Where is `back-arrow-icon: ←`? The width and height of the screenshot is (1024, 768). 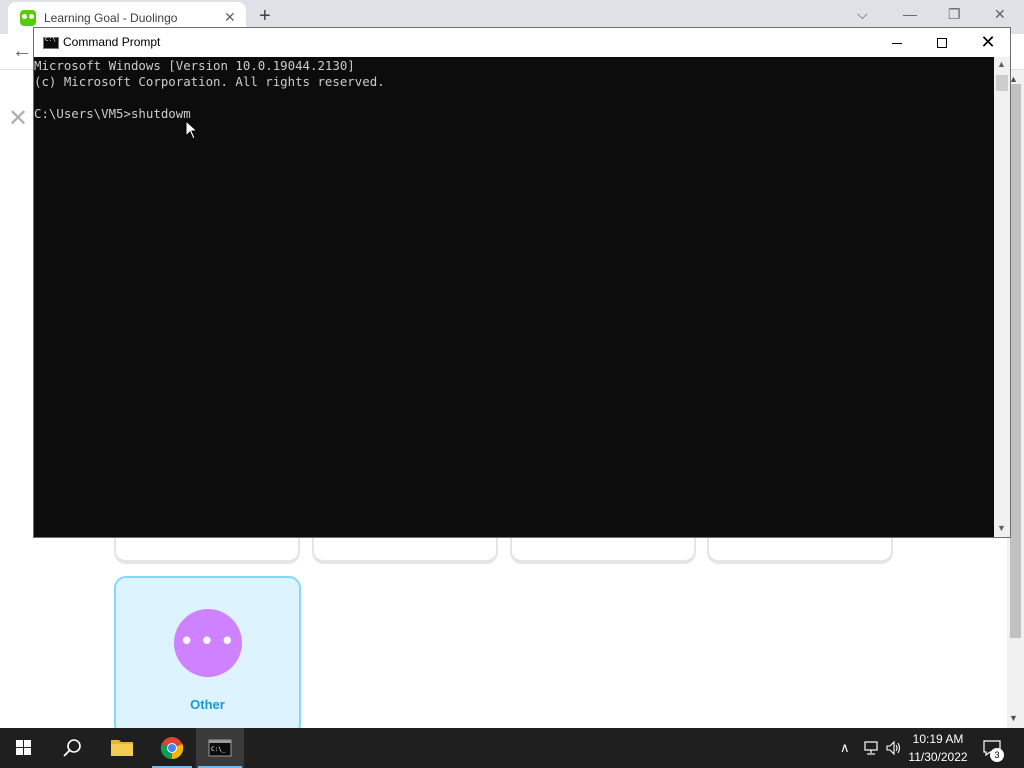
back-arrow-icon: ← is located at coordinates (22, 51).